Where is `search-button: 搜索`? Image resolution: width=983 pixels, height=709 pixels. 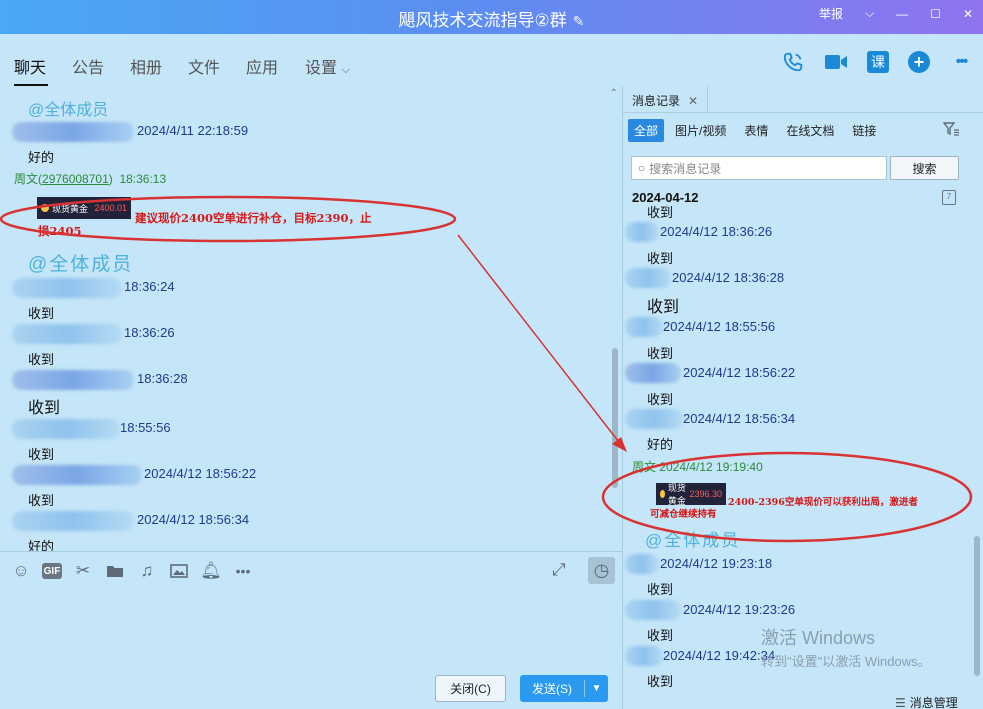 search-button: 搜索 is located at coordinates (924, 168).